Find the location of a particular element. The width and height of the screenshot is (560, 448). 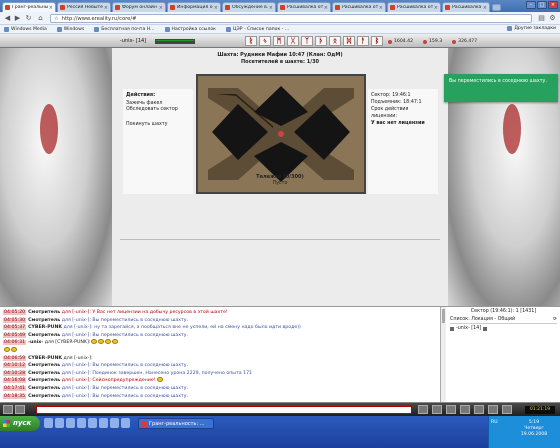

new-tab-button is located at coordinates (496, 7).